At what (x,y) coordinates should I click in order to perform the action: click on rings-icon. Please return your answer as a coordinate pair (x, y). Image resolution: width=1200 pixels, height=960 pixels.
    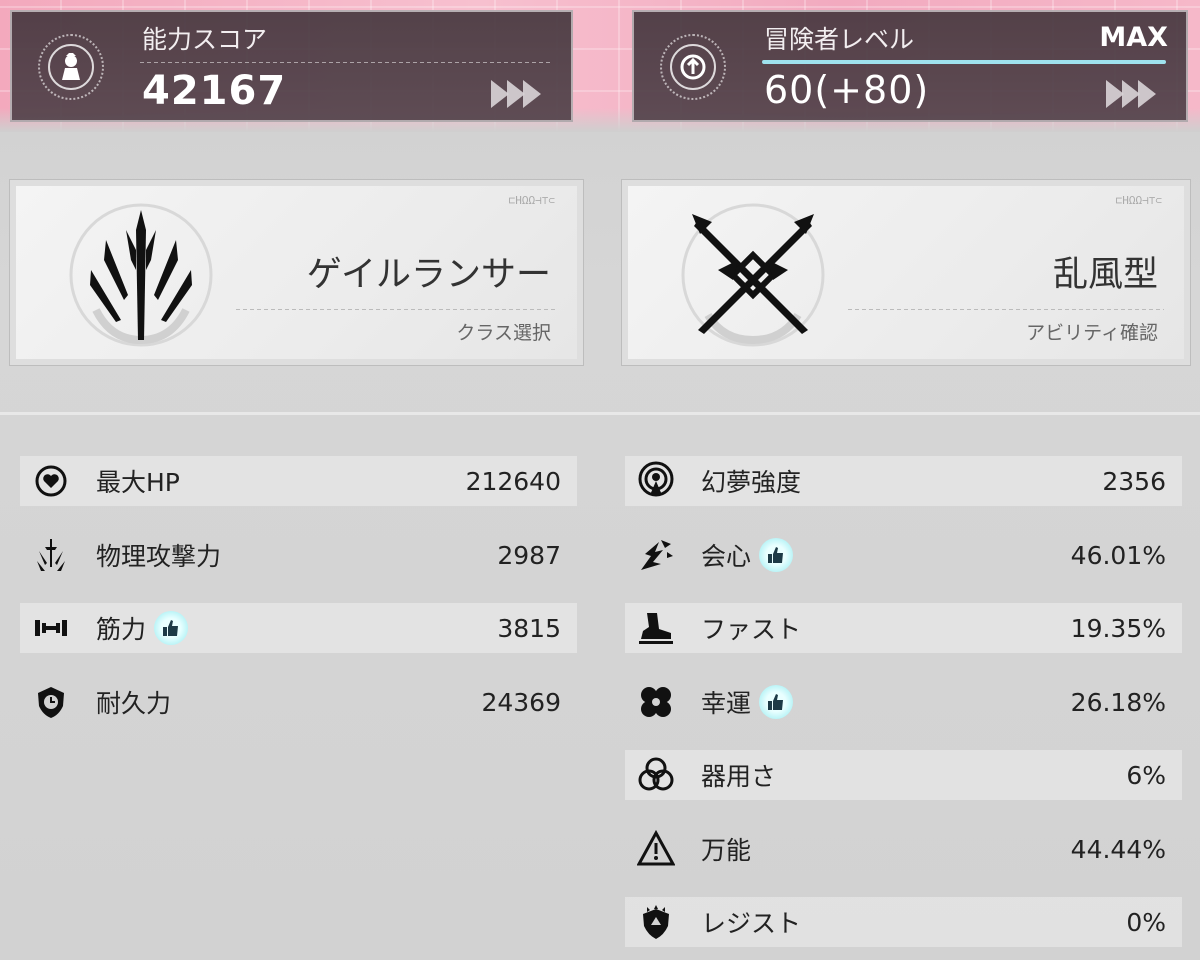
    Looking at the image, I should click on (656, 775).